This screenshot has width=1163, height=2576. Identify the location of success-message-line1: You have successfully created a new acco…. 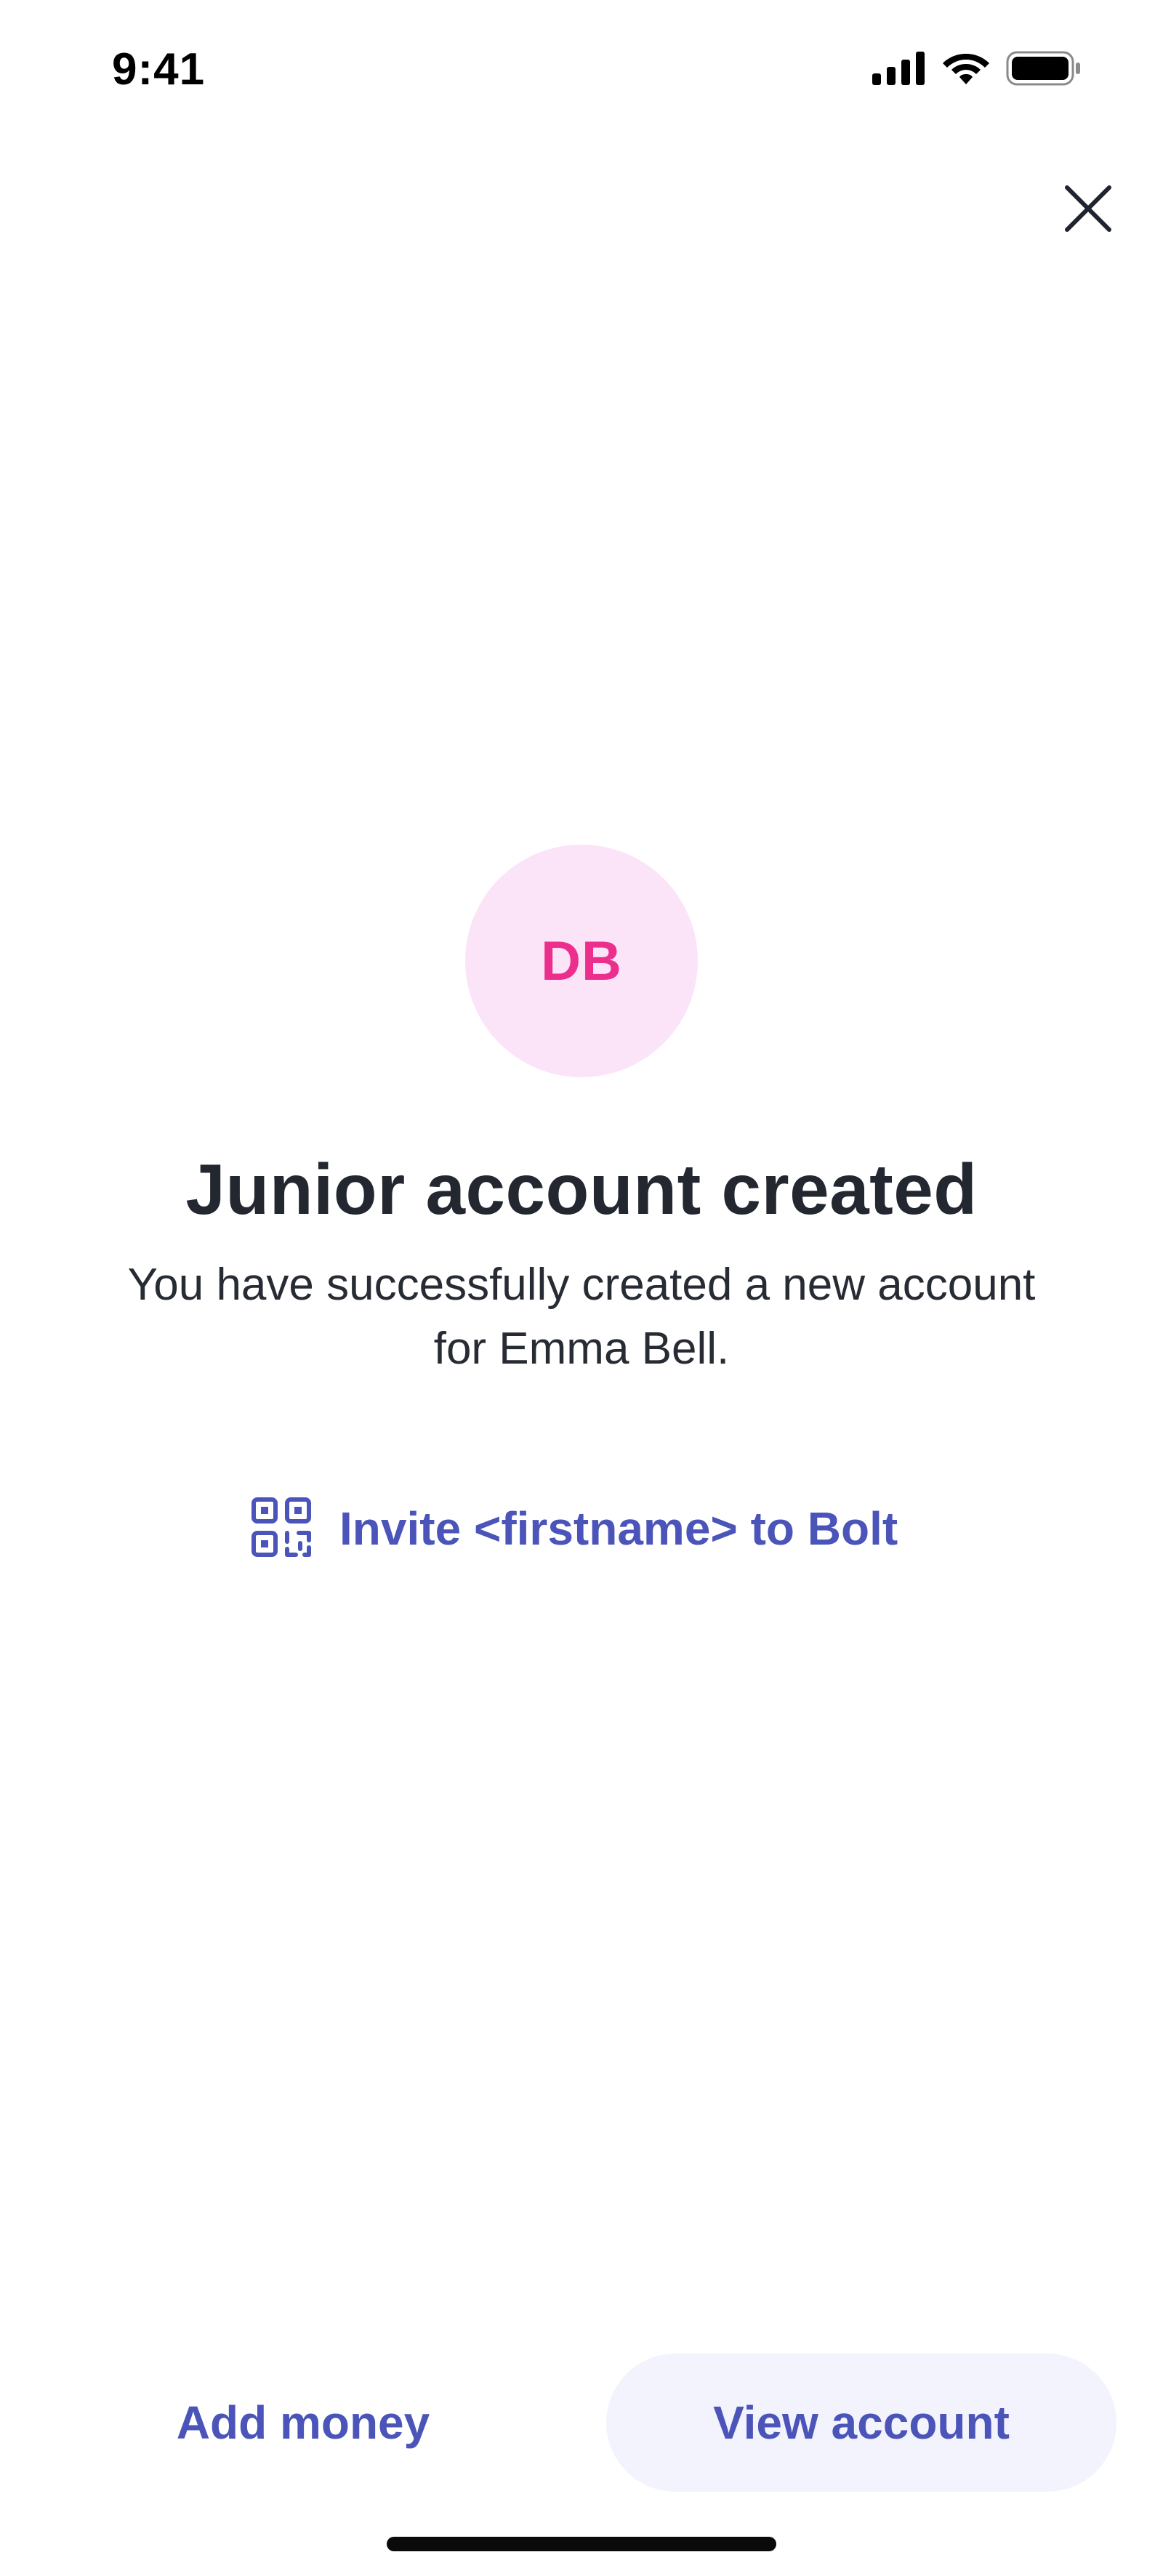
(581, 1285).